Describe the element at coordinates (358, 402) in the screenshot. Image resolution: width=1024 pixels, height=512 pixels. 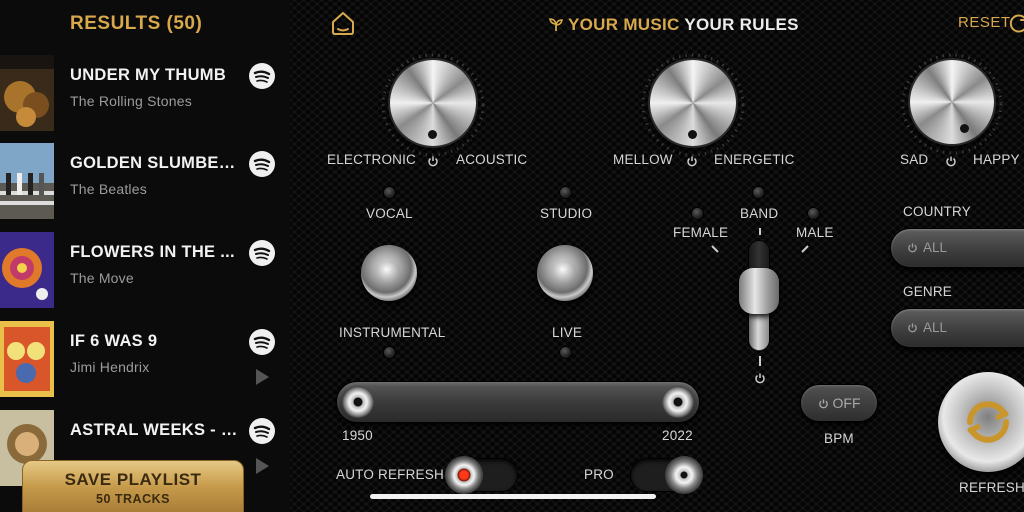
I see `year-min-handle` at that location.